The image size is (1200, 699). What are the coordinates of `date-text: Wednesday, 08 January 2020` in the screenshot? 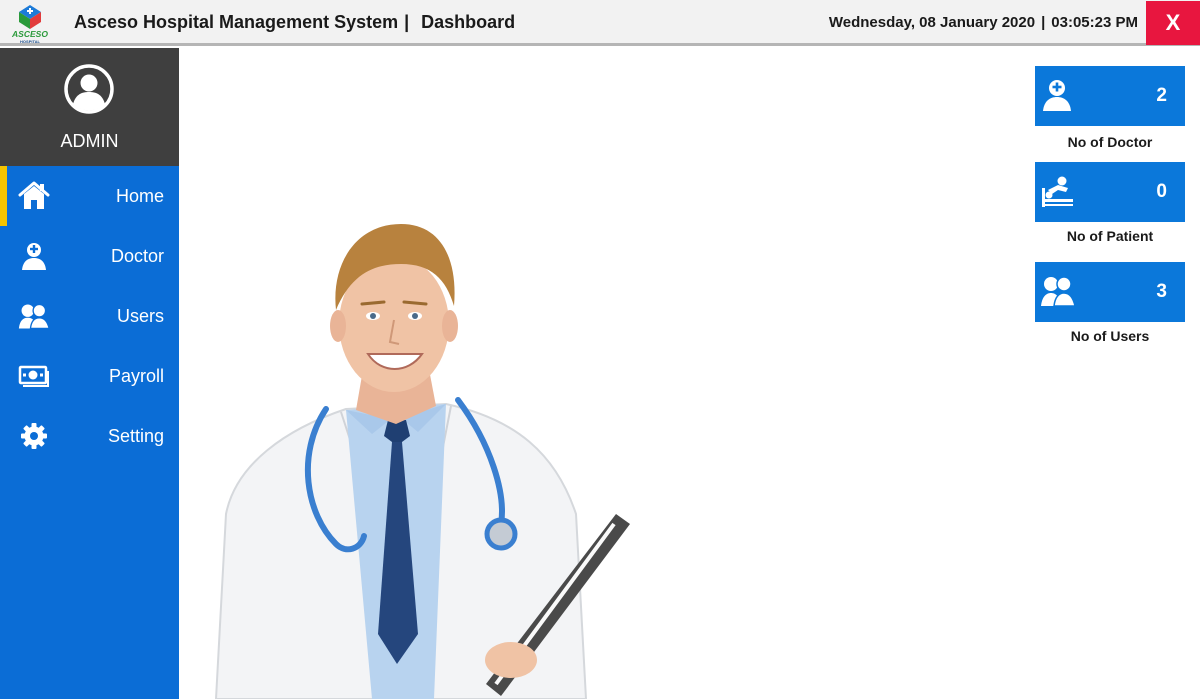 It's located at (932, 22).